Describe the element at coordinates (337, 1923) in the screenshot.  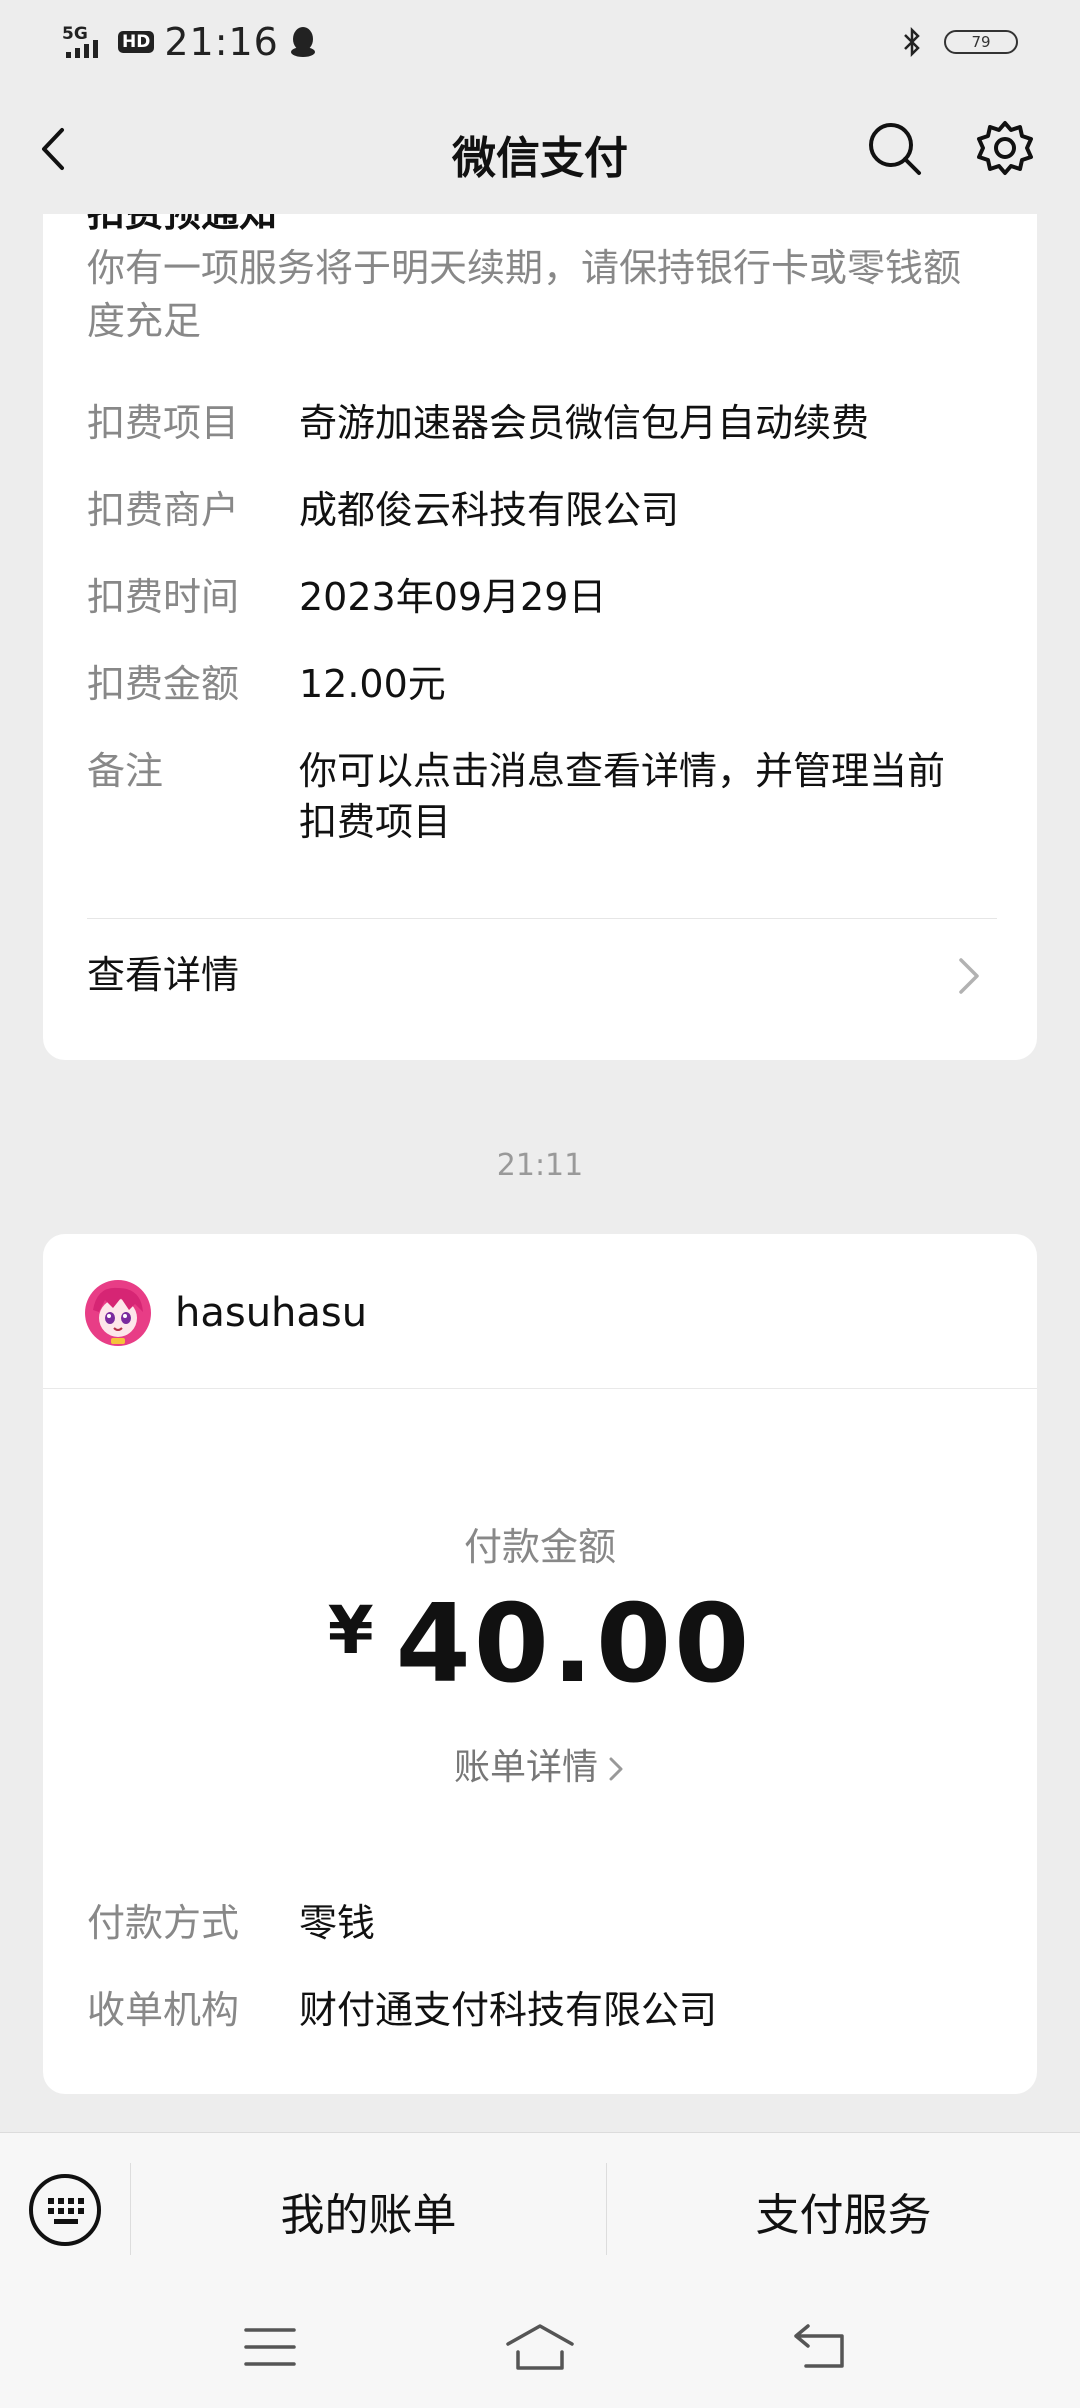
I see `row-value: 零钱` at that location.